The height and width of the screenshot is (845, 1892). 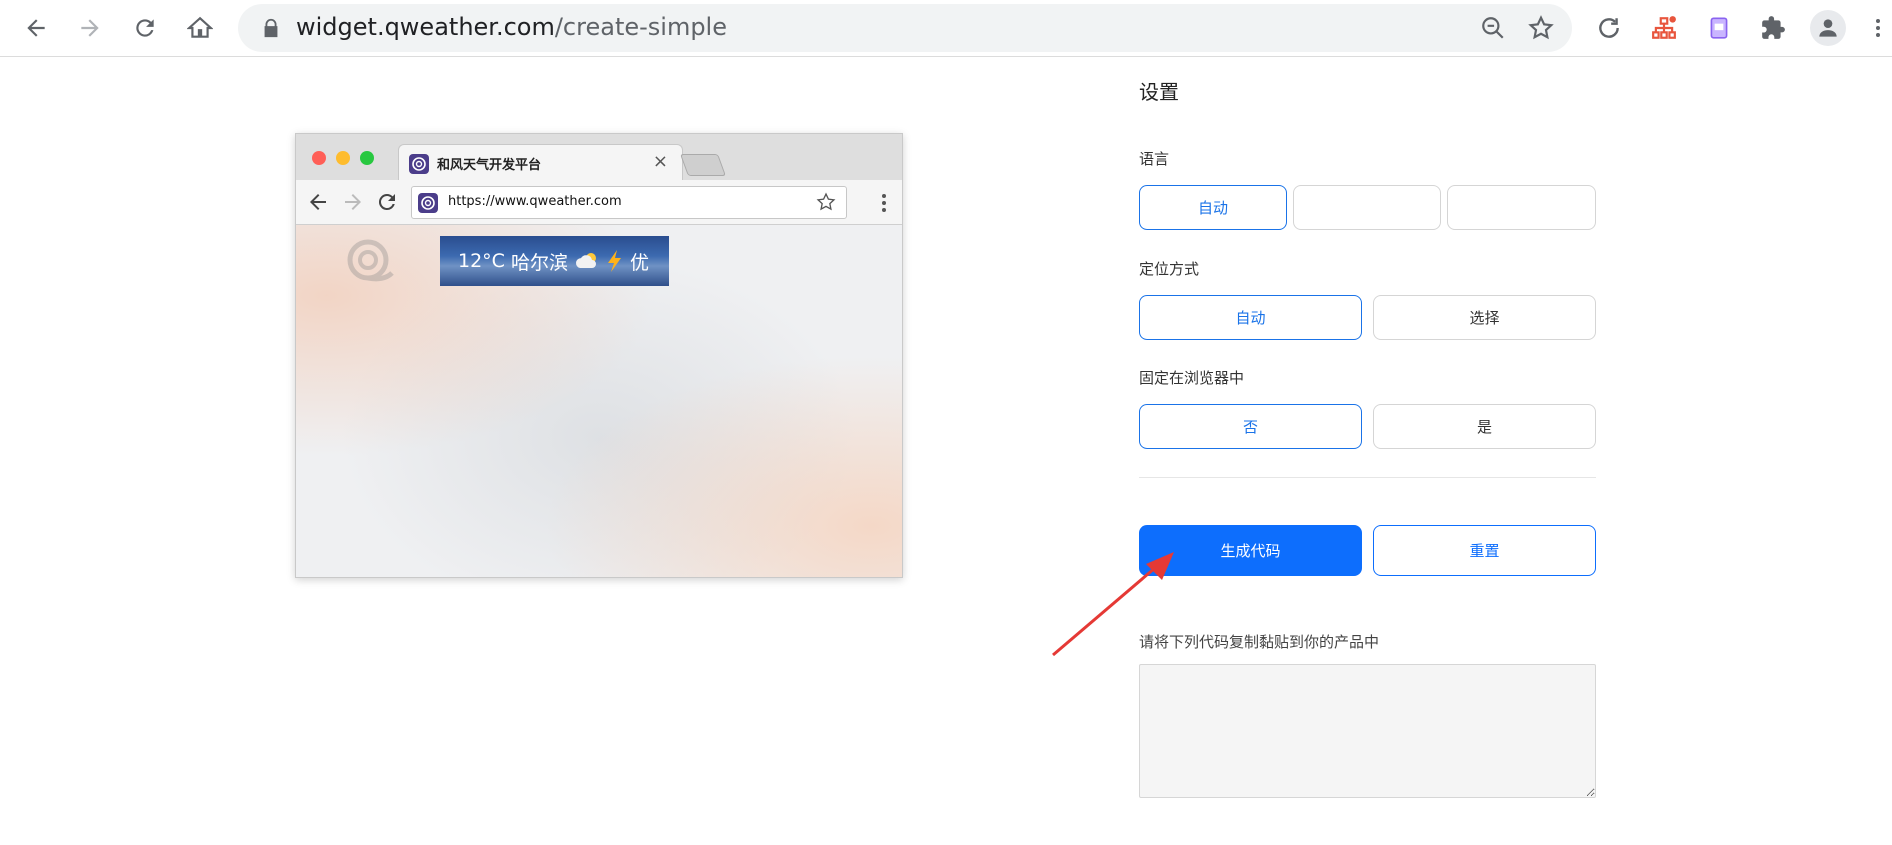 What do you see at coordinates (1213, 207) in the screenshot?
I see `language-option-auto: 自动` at bounding box center [1213, 207].